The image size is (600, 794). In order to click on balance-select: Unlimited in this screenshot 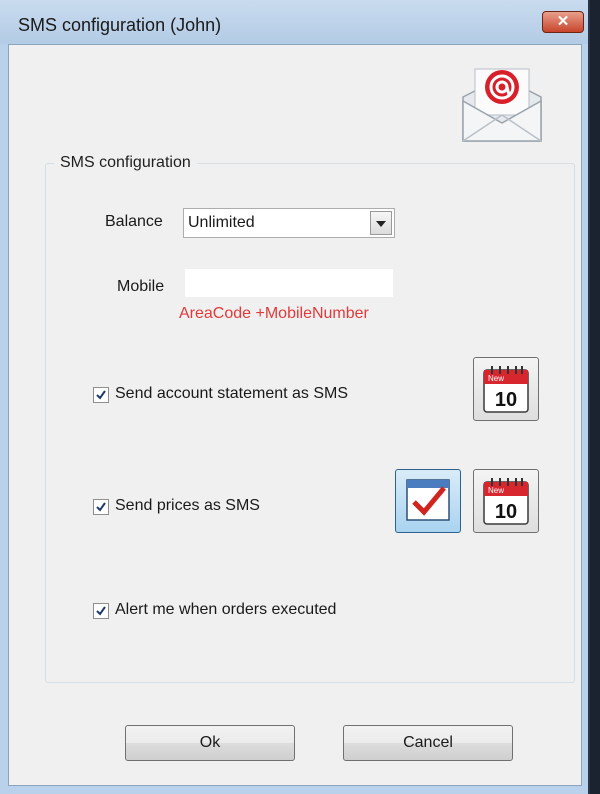, I will do `click(289, 223)`.